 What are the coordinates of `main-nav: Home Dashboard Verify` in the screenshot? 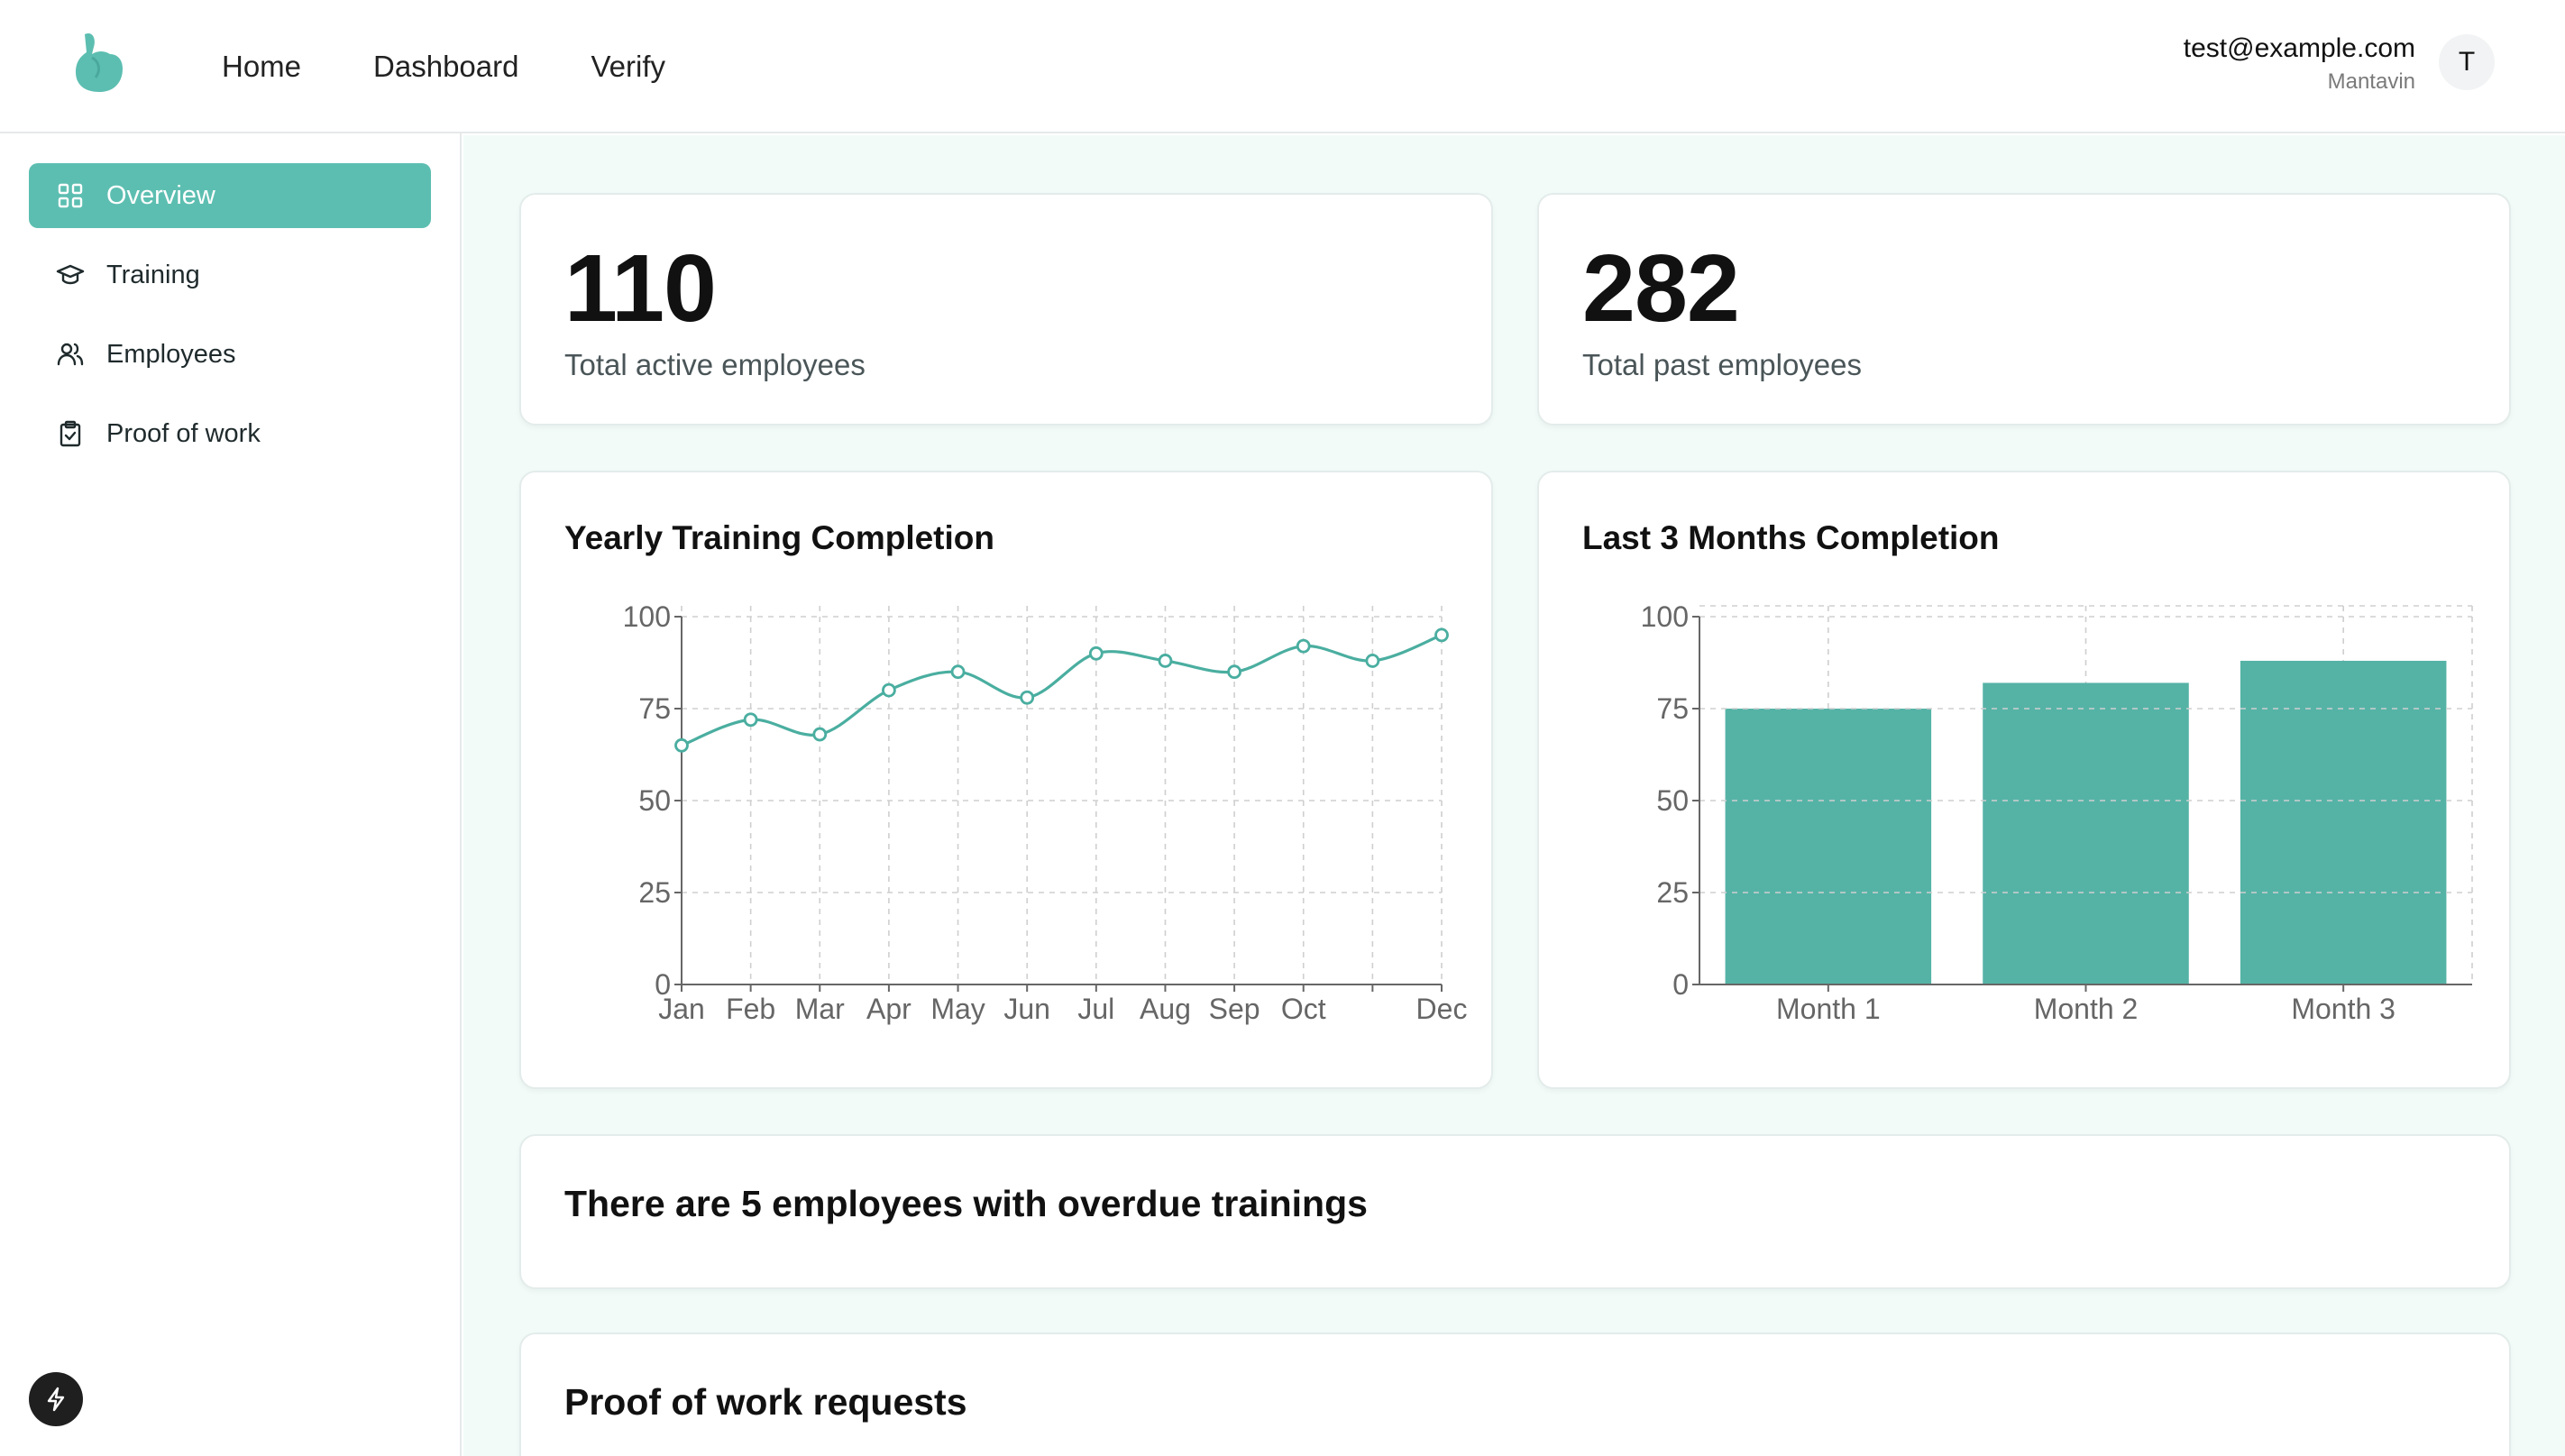 It's located at (444, 67).